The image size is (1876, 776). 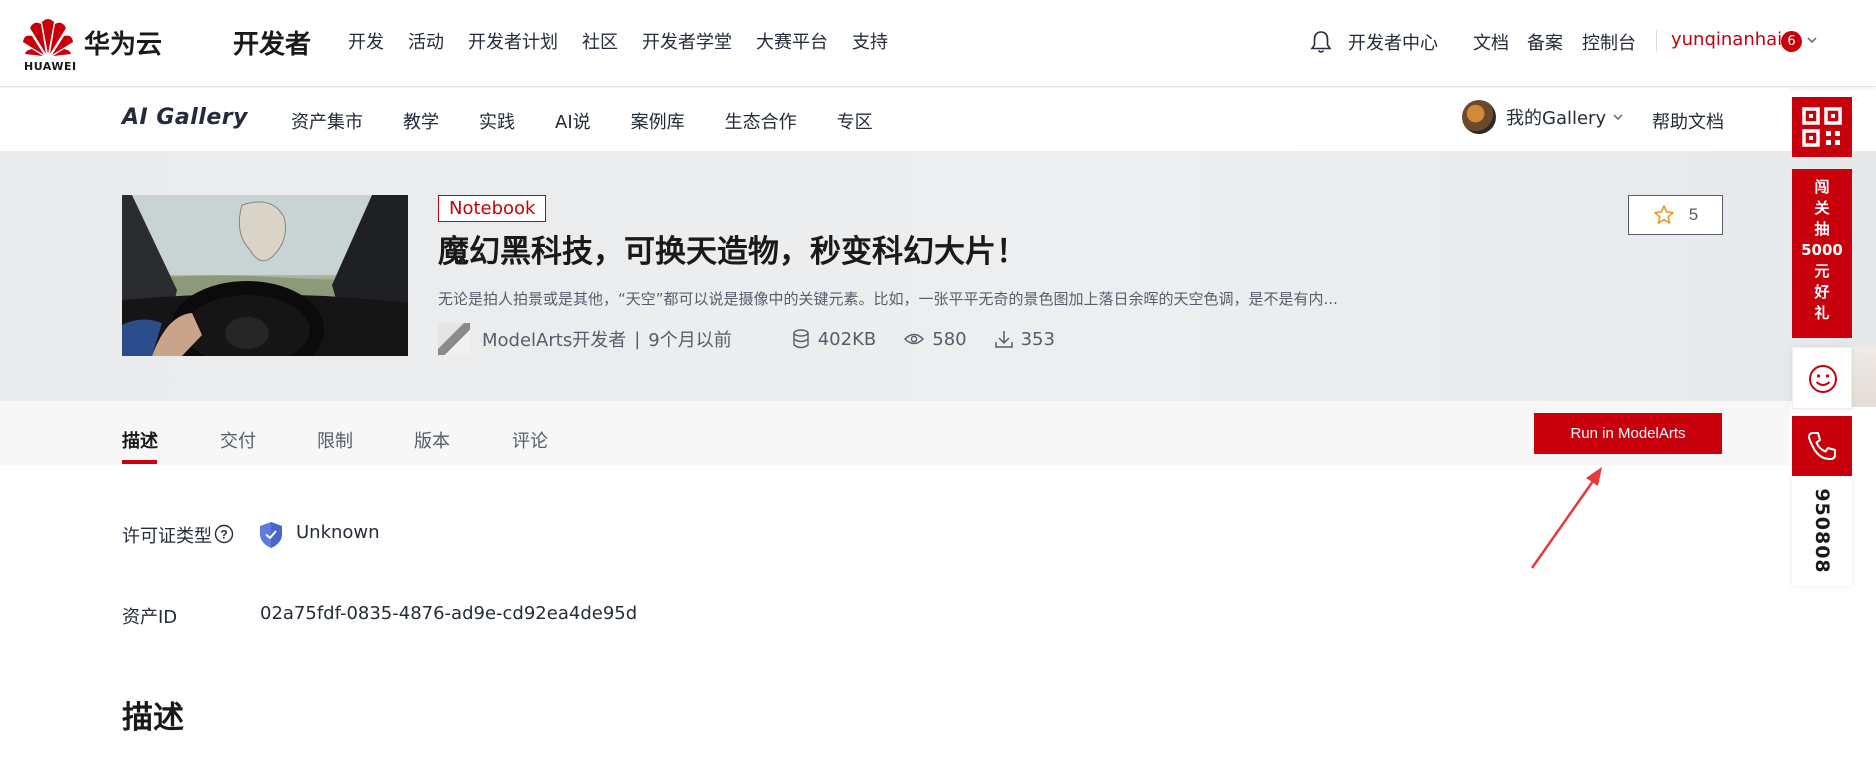 I want to click on docs-link: 文档, so click(x=1491, y=42).